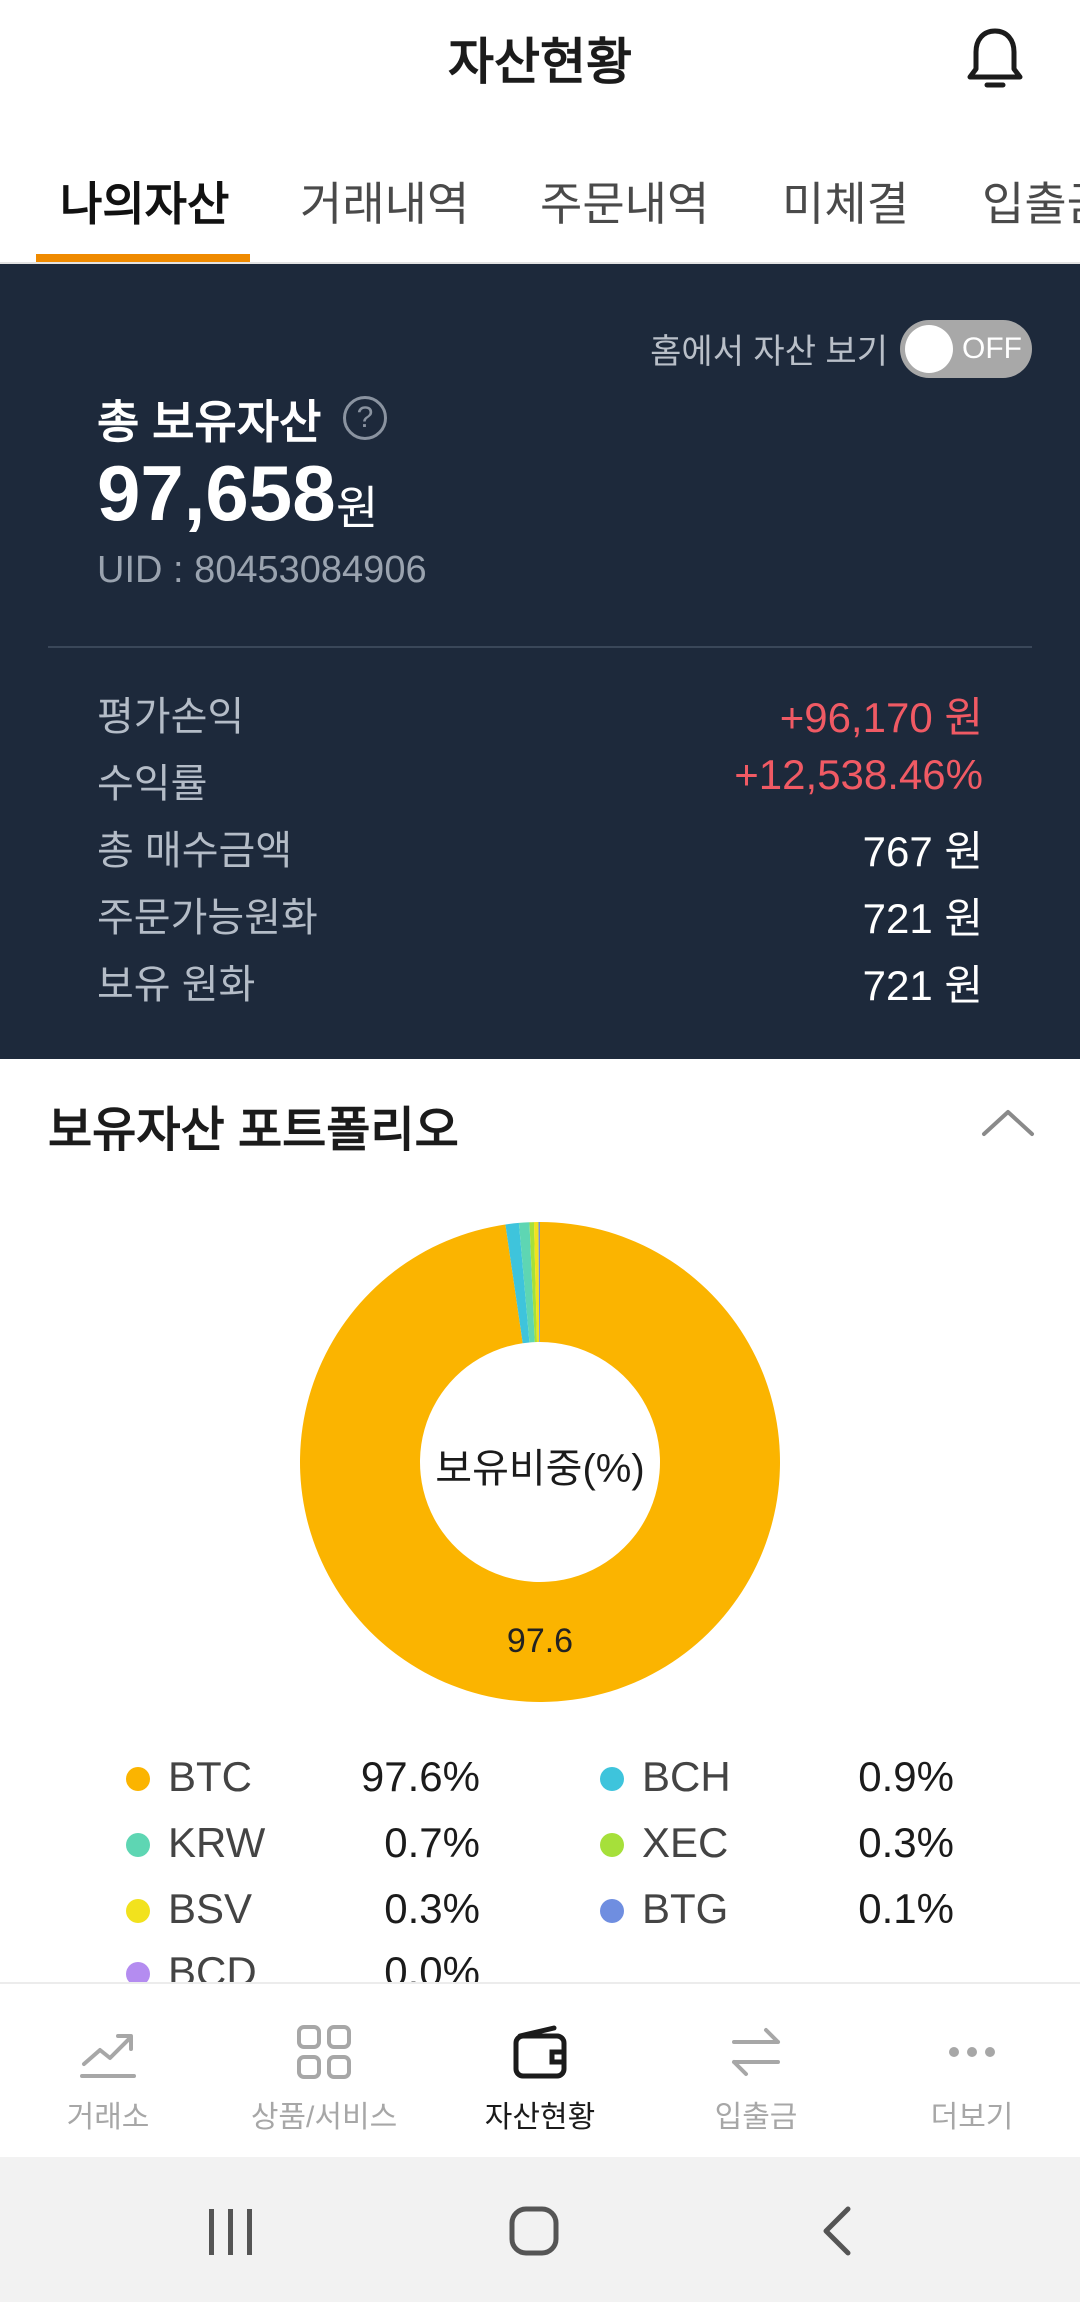 Image resolution: width=1080 pixels, height=2302 pixels. What do you see at coordinates (995, 61) in the screenshot?
I see `bell-icon` at bounding box center [995, 61].